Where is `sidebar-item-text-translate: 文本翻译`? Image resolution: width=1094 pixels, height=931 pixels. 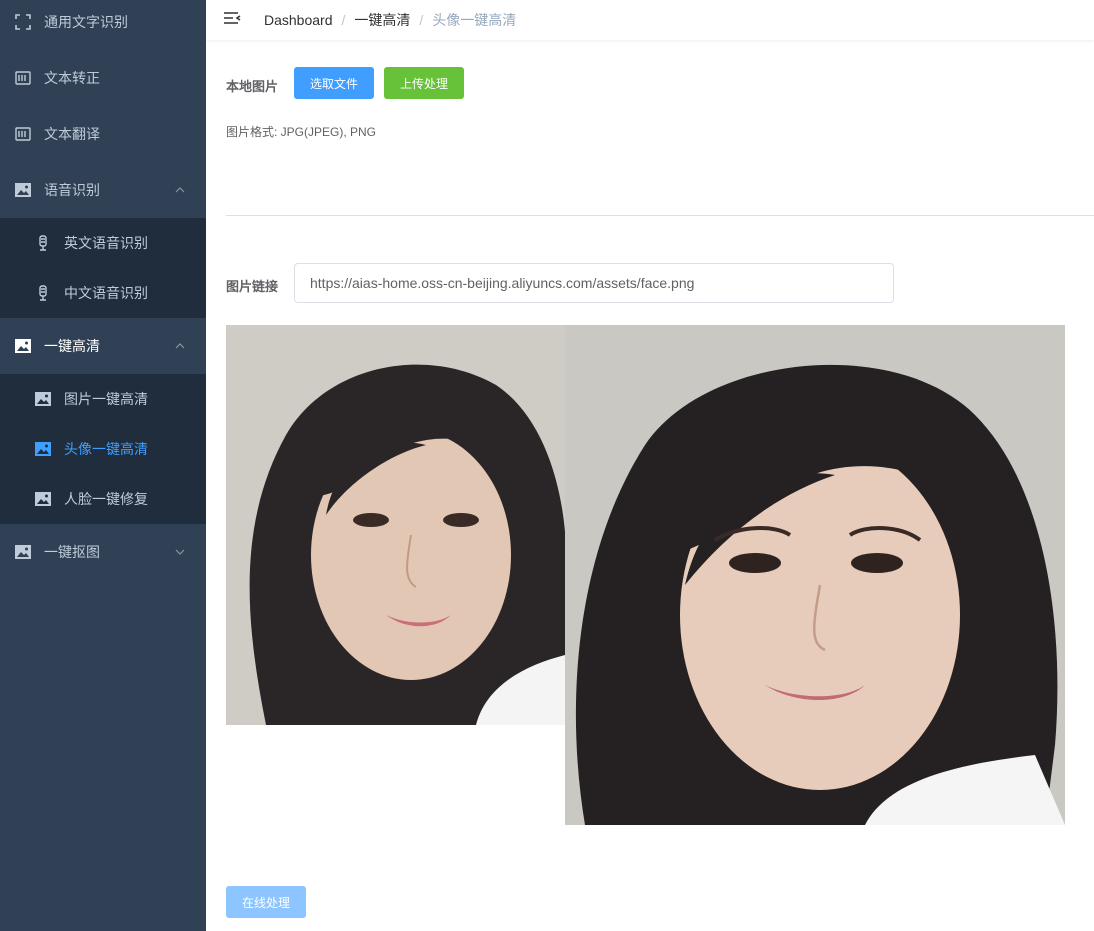 sidebar-item-text-translate: 文本翻译 is located at coordinates (103, 134).